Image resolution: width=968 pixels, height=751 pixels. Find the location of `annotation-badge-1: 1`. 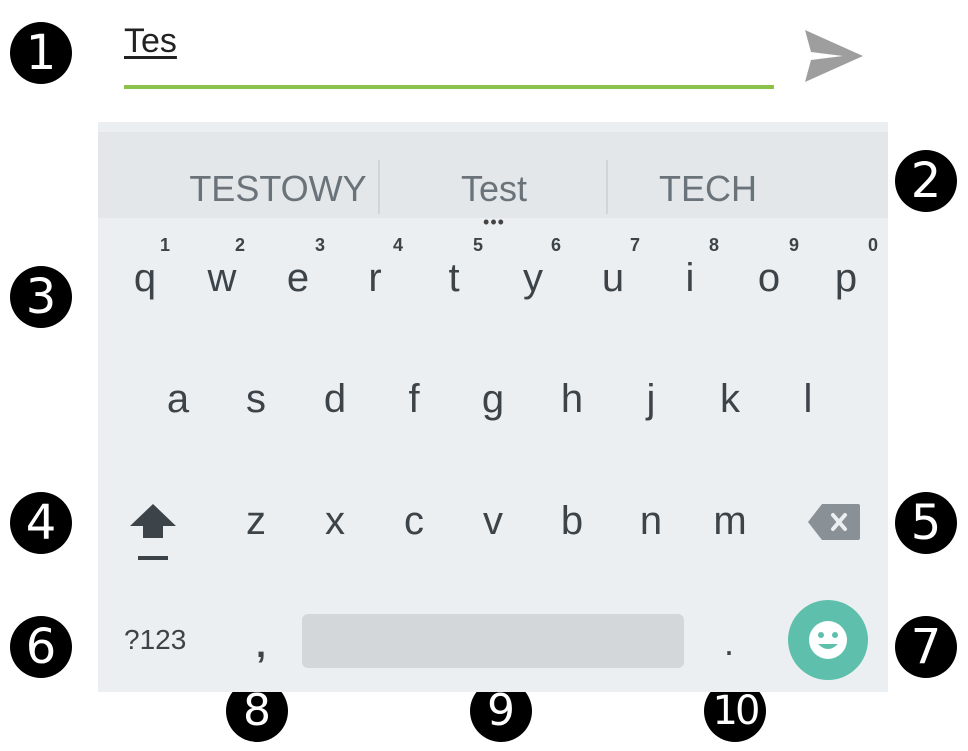

annotation-badge-1: 1 is located at coordinates (41, 53).